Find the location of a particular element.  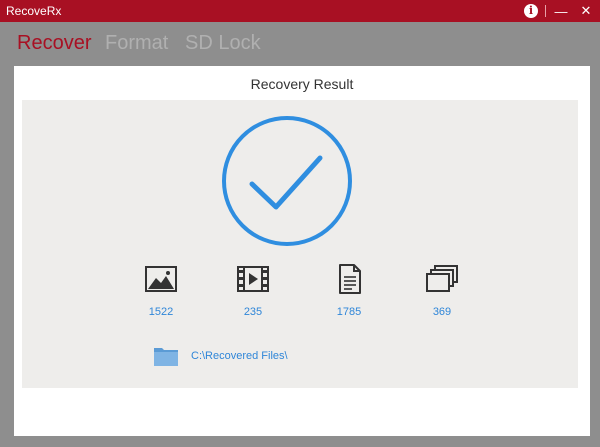

photo-icon is located at coordinates (161, 279).